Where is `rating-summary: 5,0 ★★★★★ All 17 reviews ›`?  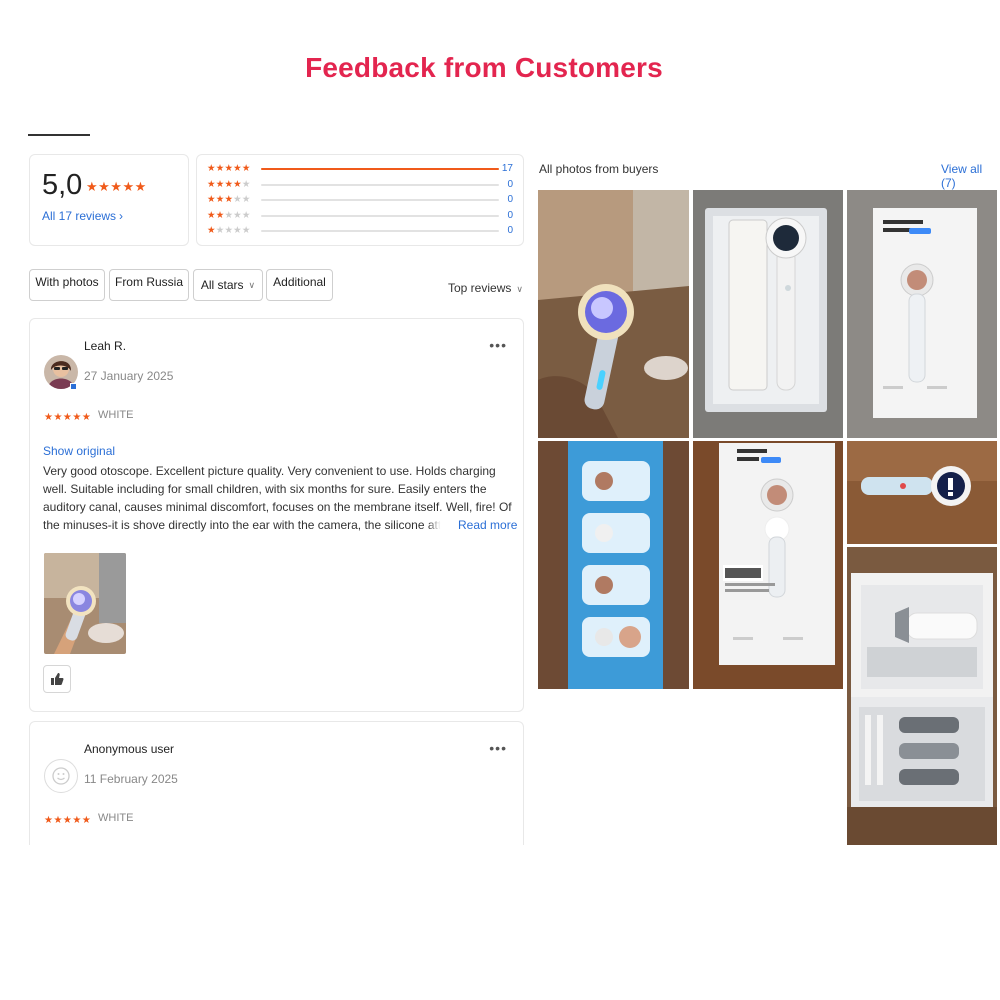 rating-summary: 5,0 ★★★★★ All 17 reviews › is located at coordinates (109, 200).